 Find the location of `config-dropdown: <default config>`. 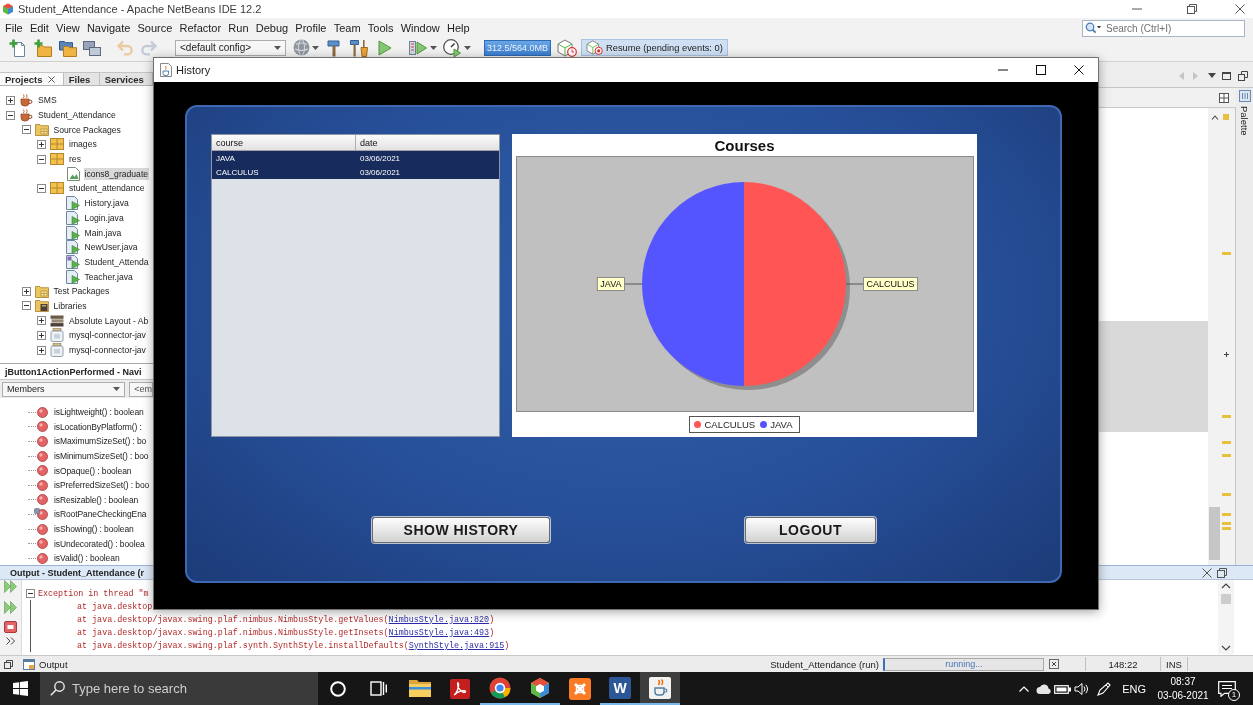

config-dropdown: <default config> is located at coordinates (230, 47).